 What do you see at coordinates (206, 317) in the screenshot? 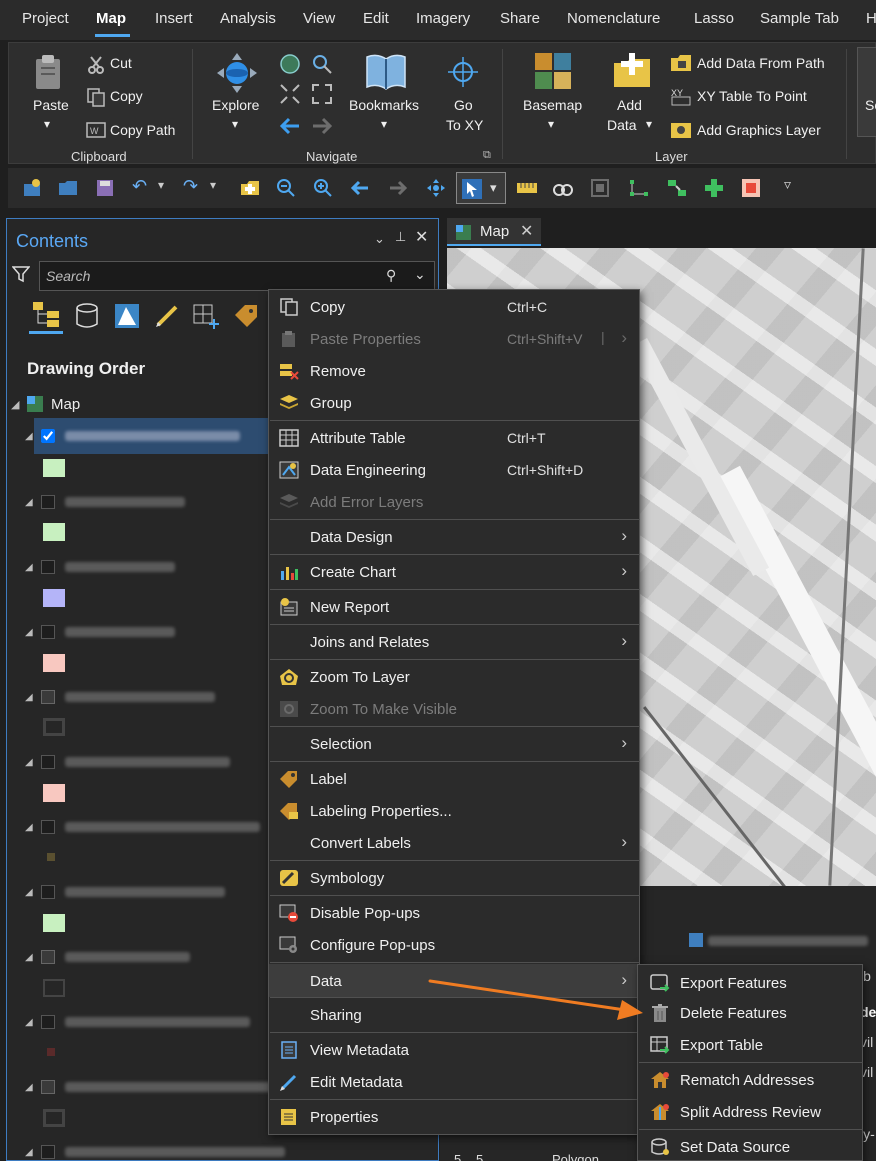
I see `list-by-snapping-icon` at bounding box center [206, 317].